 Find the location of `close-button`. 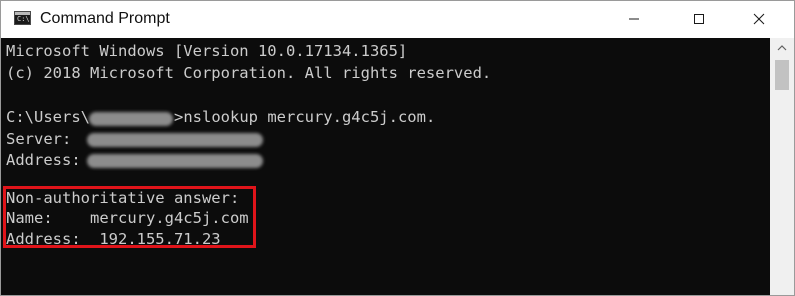

close-button is located at coordinates (759, 19).